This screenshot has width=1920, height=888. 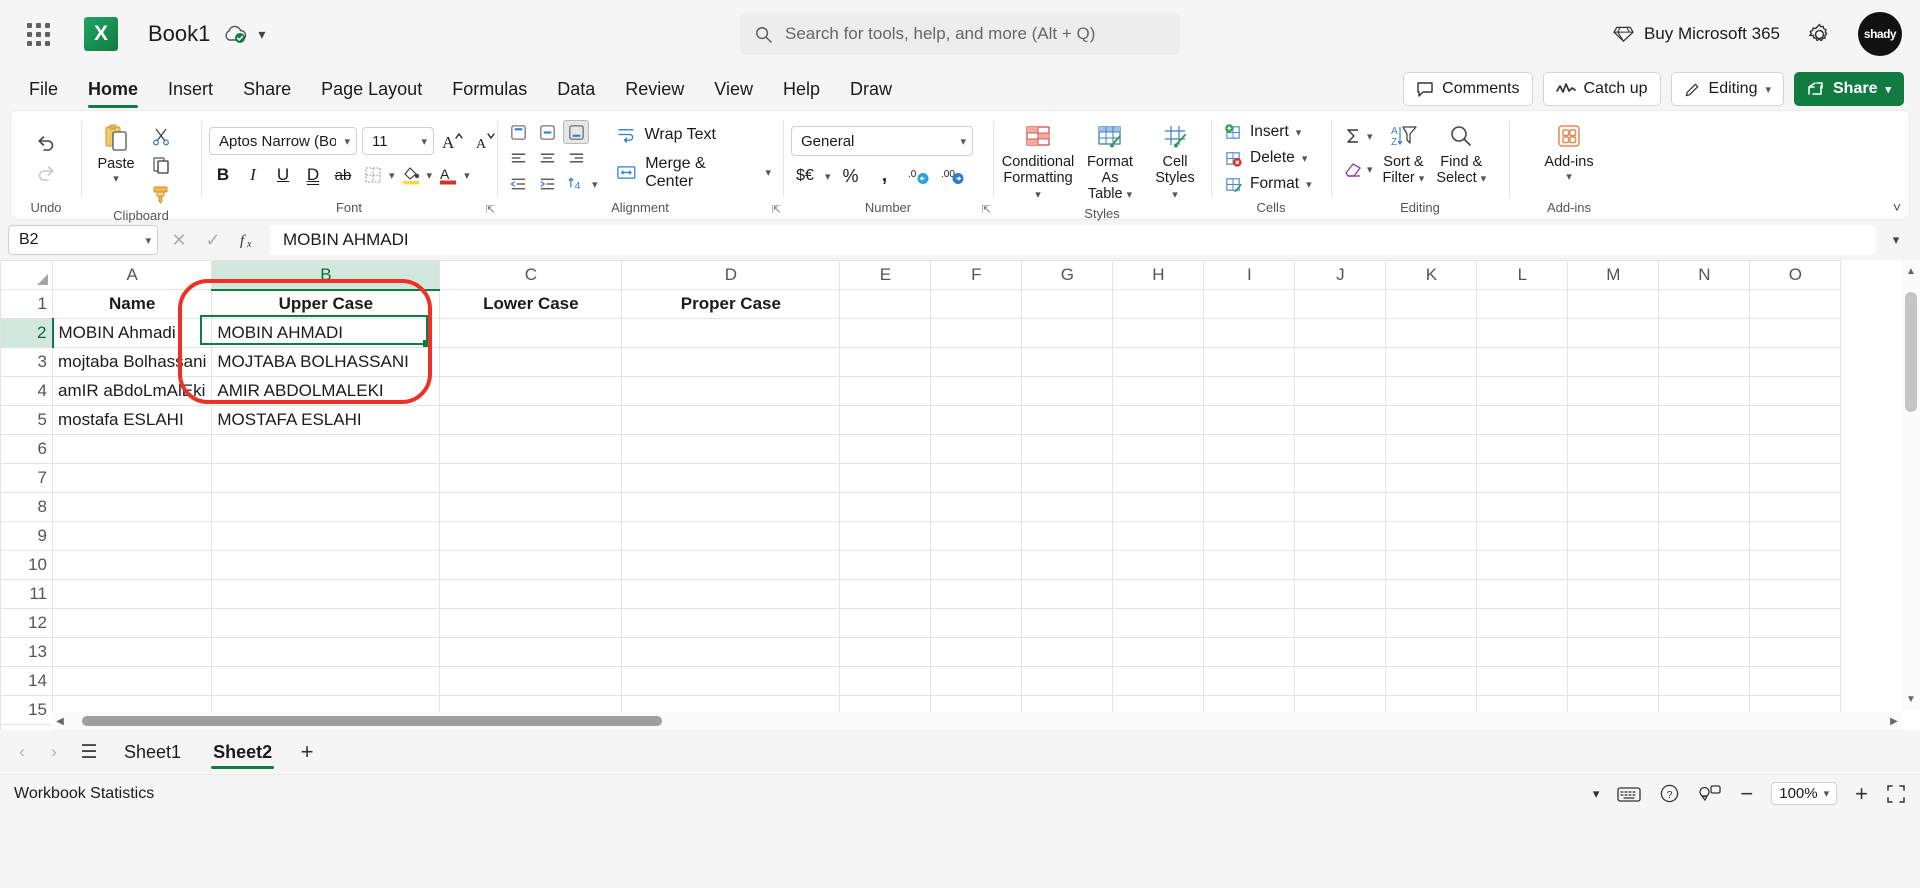 What do you see at coordinates (132, 681) in the screenshot?
I see `cell-a14` at bounding box center [132, 681].